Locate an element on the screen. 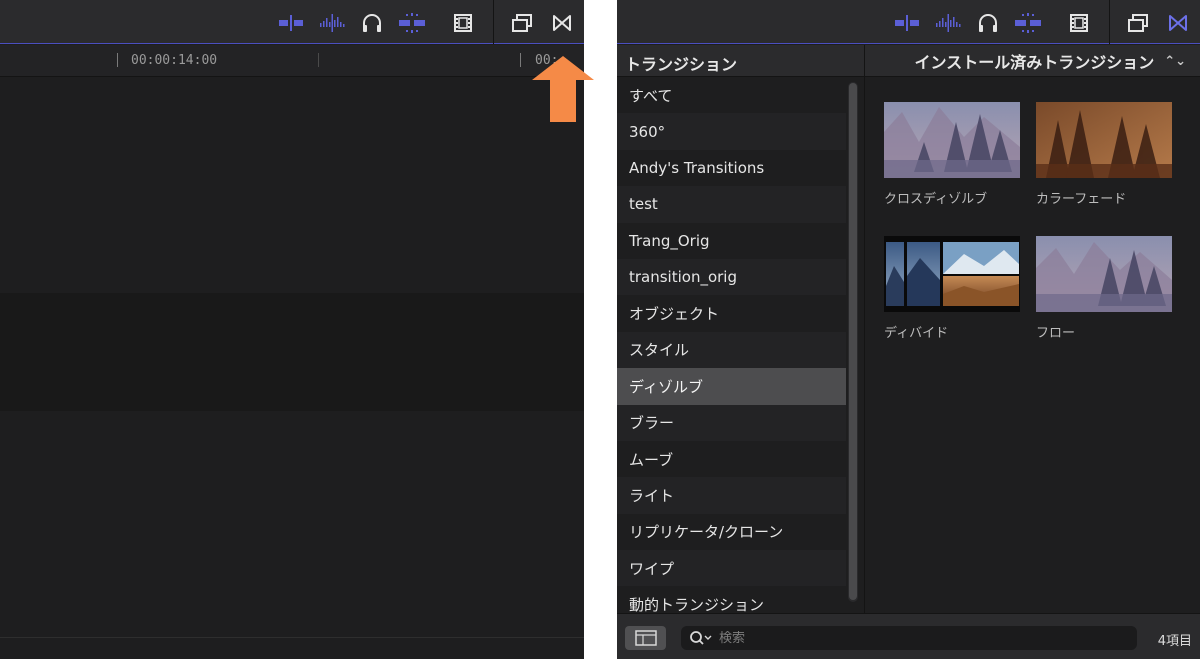 This screenshot has height=659, width=1200. browser-footer: 4項目 is located at coordinates (908, 636).